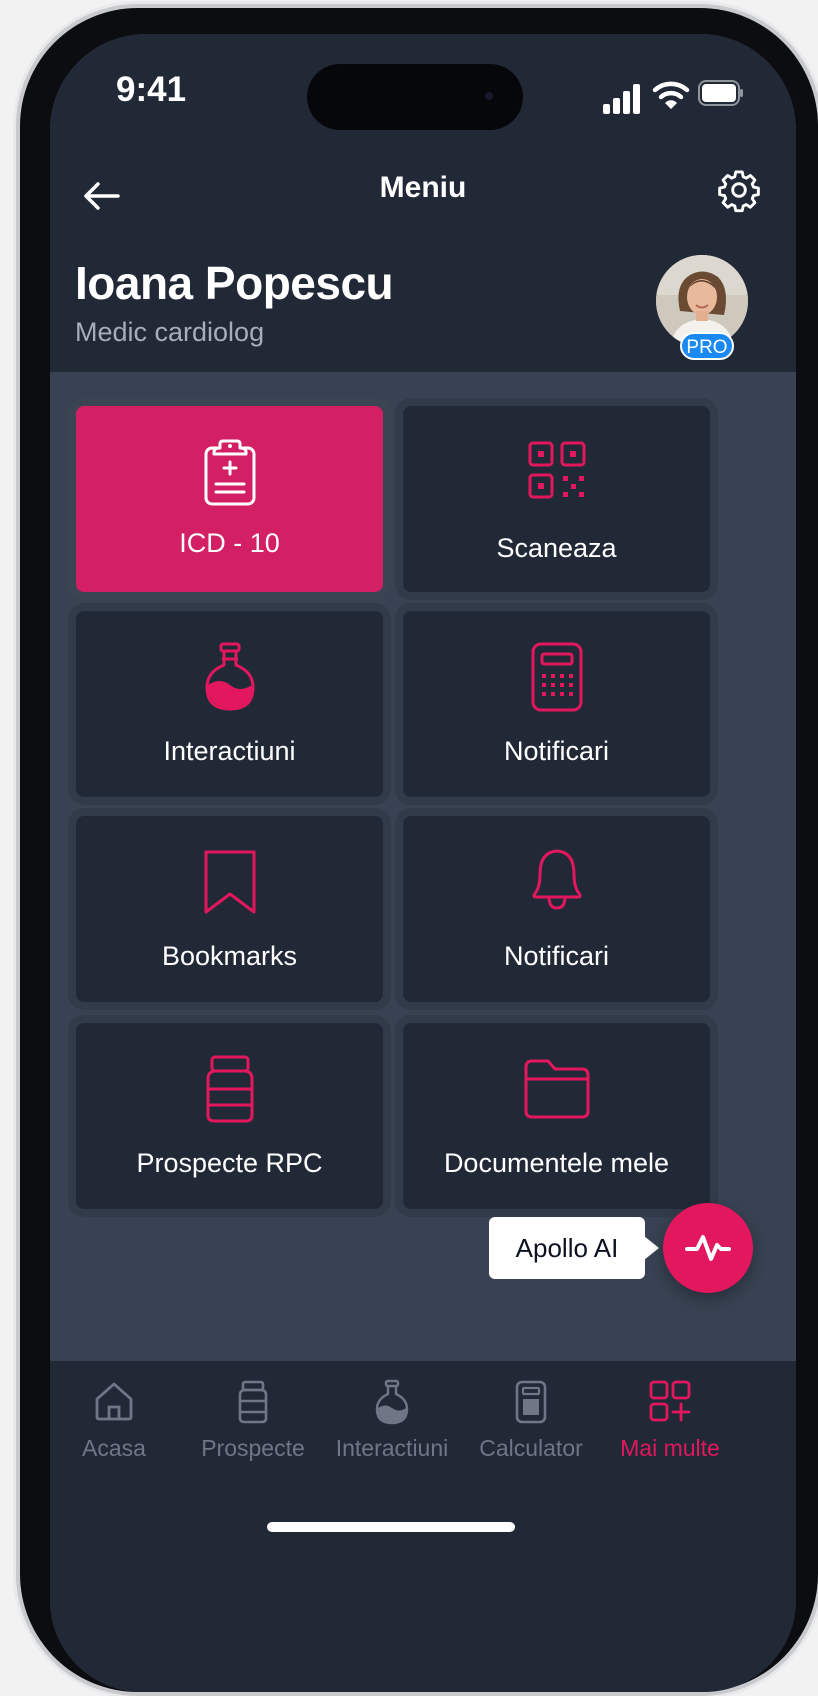 This screenshot has height=1696, width=818. Describe the element at coordinates (556, 470) in the screenshot. I see `qr-code-icon` at that location.